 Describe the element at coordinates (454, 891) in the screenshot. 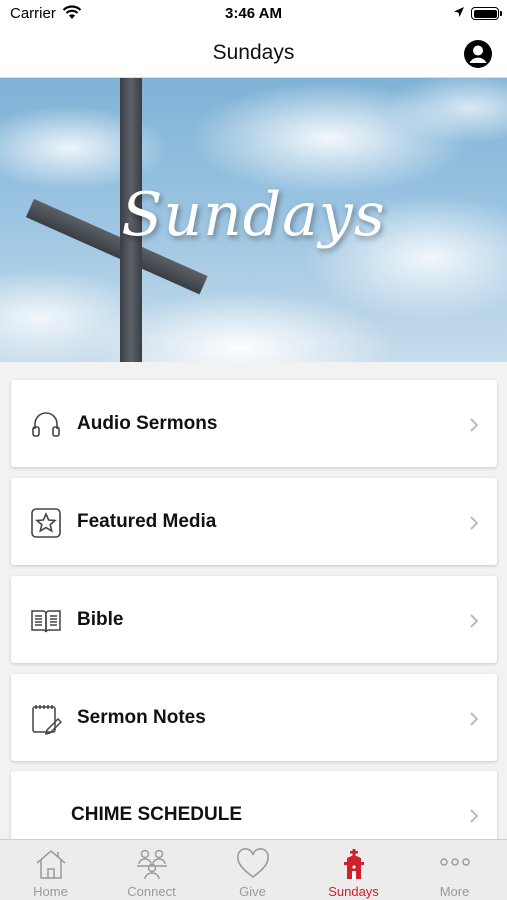

I see `tab-label: More` at that location.